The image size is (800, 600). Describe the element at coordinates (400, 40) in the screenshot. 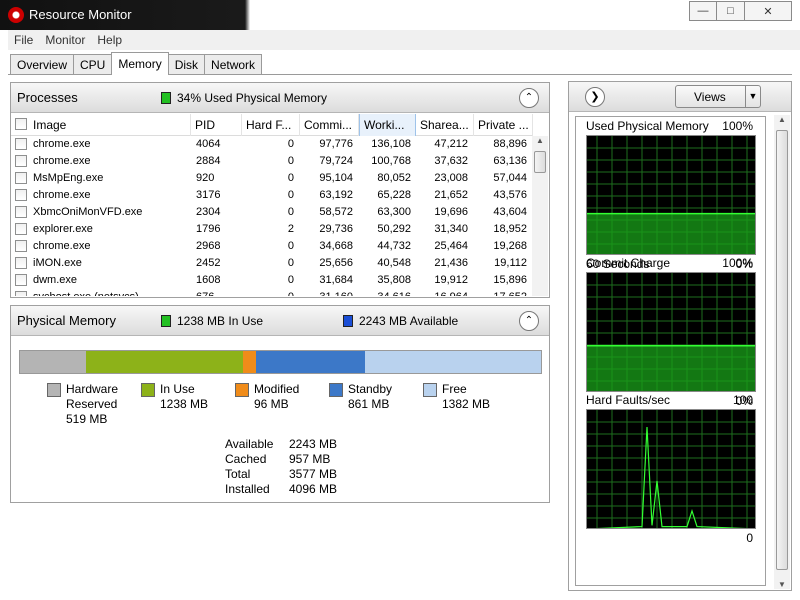

I see `menu-bar: File Monitor Help` at that location.